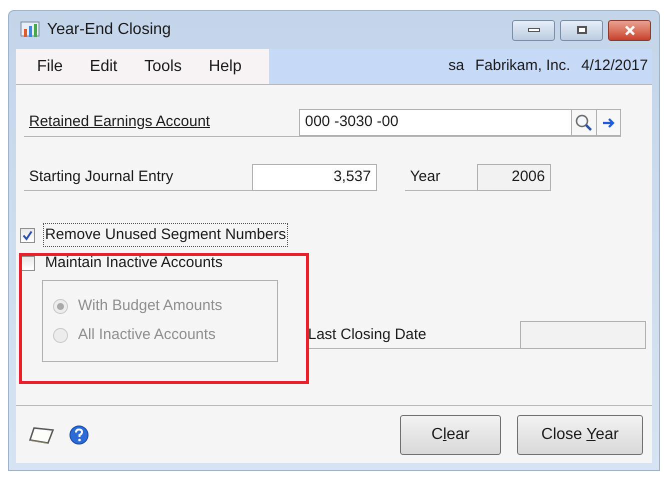 This screenshot has height=479, width=666. What do you see at coordinates (50, 66) in the screenshot?
I see `menu-item: File` at bounding box center [50, 66].